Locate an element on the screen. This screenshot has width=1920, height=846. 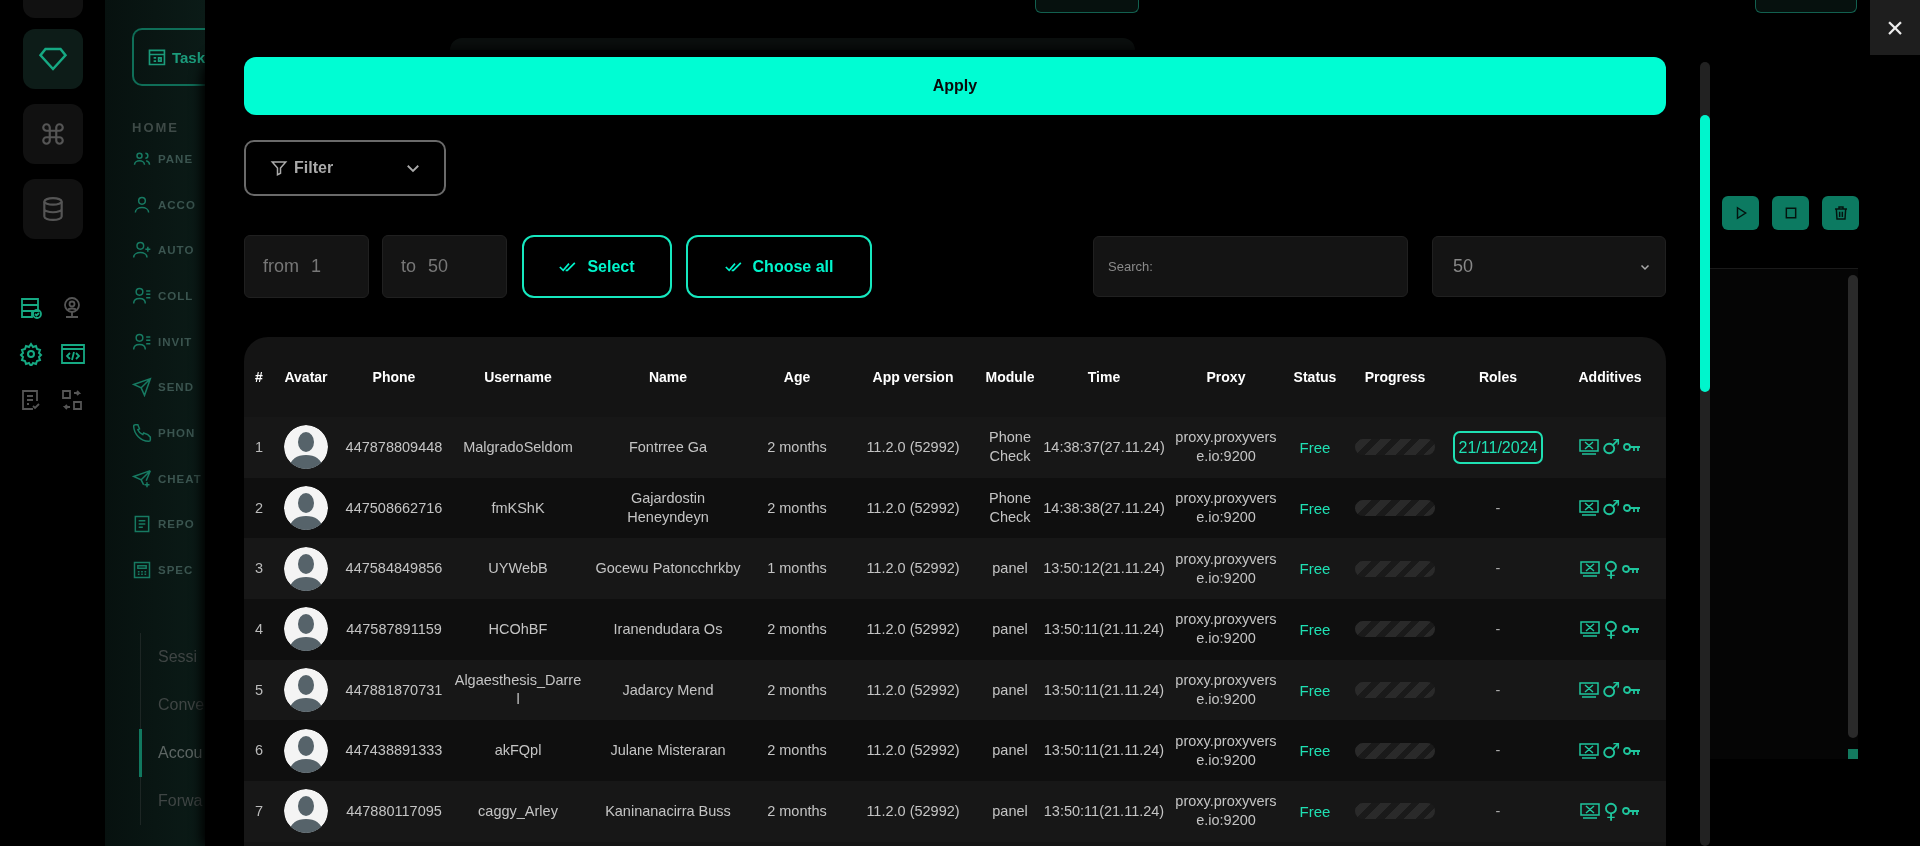
menu-label: PHON is located at coordinates (177, 432).